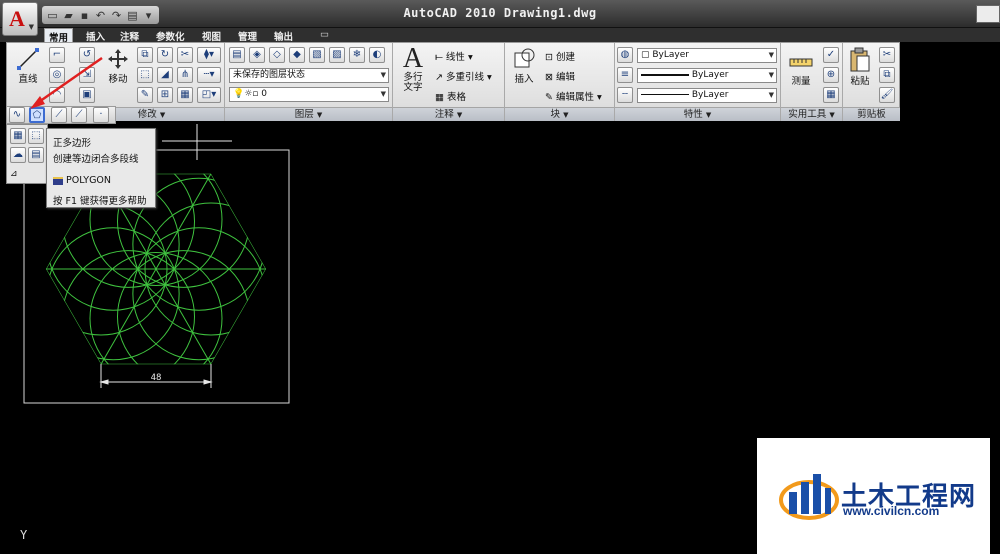 This screenshot has height=554, width=1000. Describe the element at coordinates (809, 497) in the screenshot. I see `civilcn-logo-icon` at that location.